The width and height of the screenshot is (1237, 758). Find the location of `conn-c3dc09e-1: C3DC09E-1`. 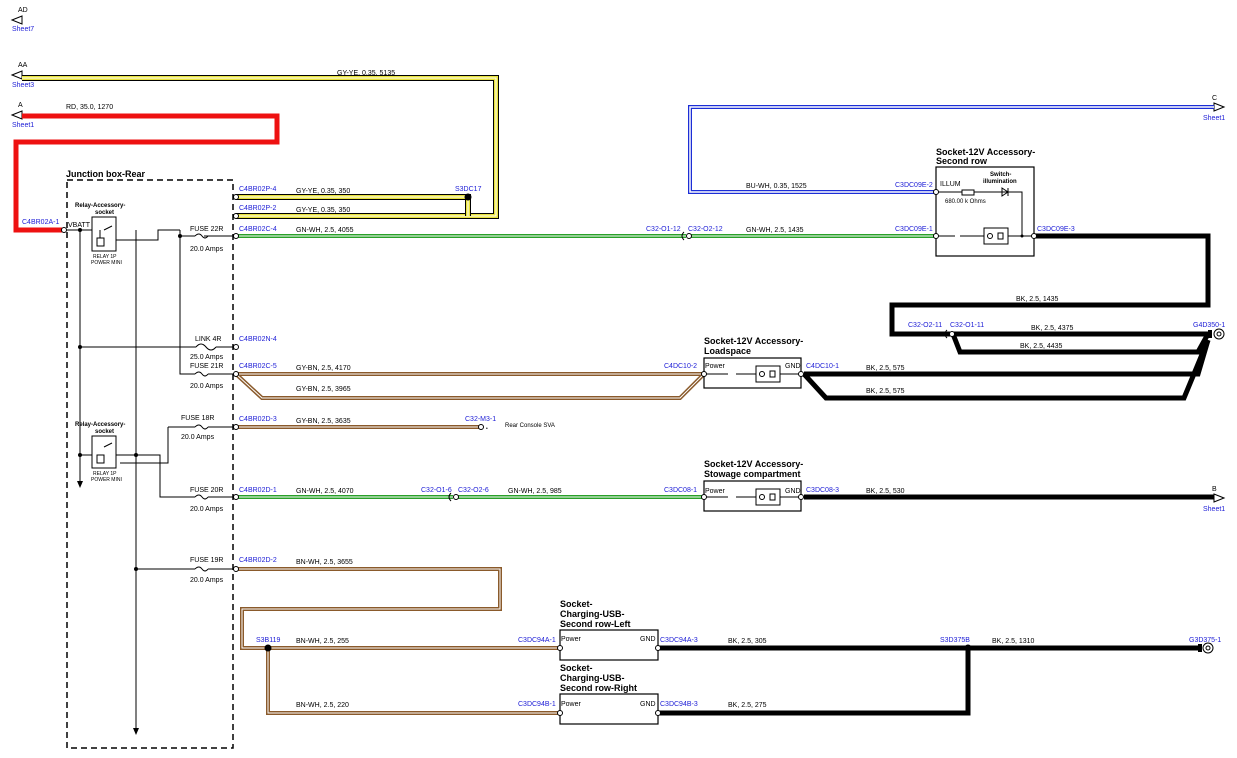

conn-c3dc09e-1: C3DC09E-1 is located at coordinates (914, 229).